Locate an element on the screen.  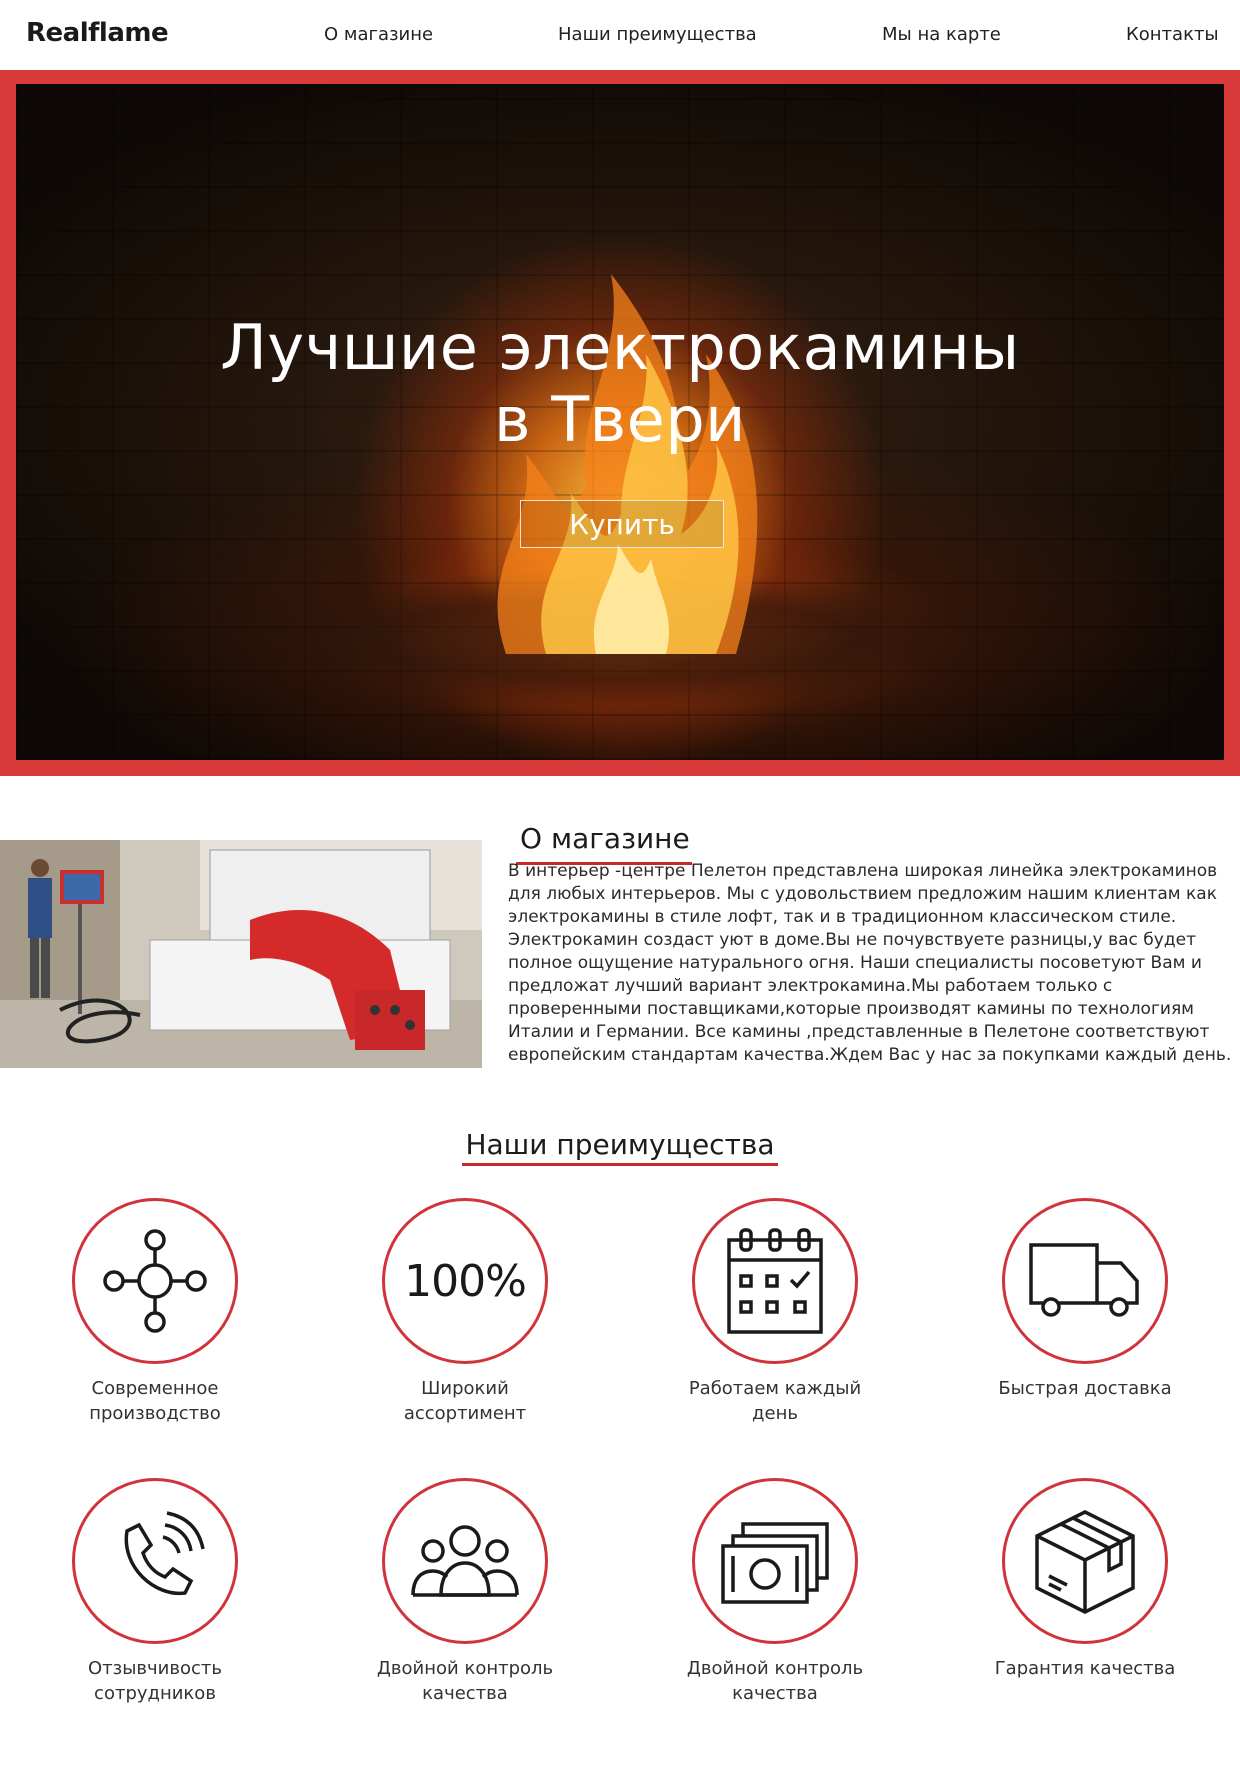
phone-icon is located at coordinates (164, 1553).